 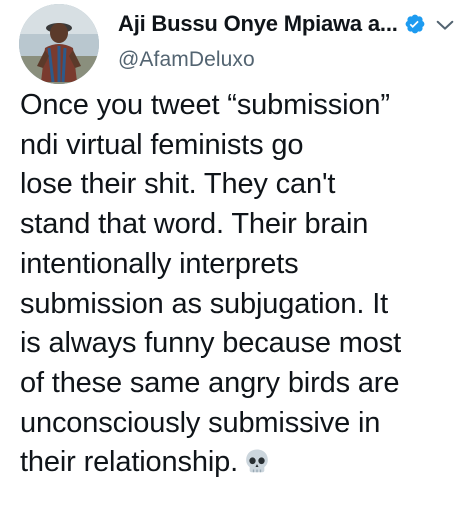 What do you see at coordinates (415, 24) in the screenshot?
I see `verified-badge-icon` at bounding box center [415, 24].